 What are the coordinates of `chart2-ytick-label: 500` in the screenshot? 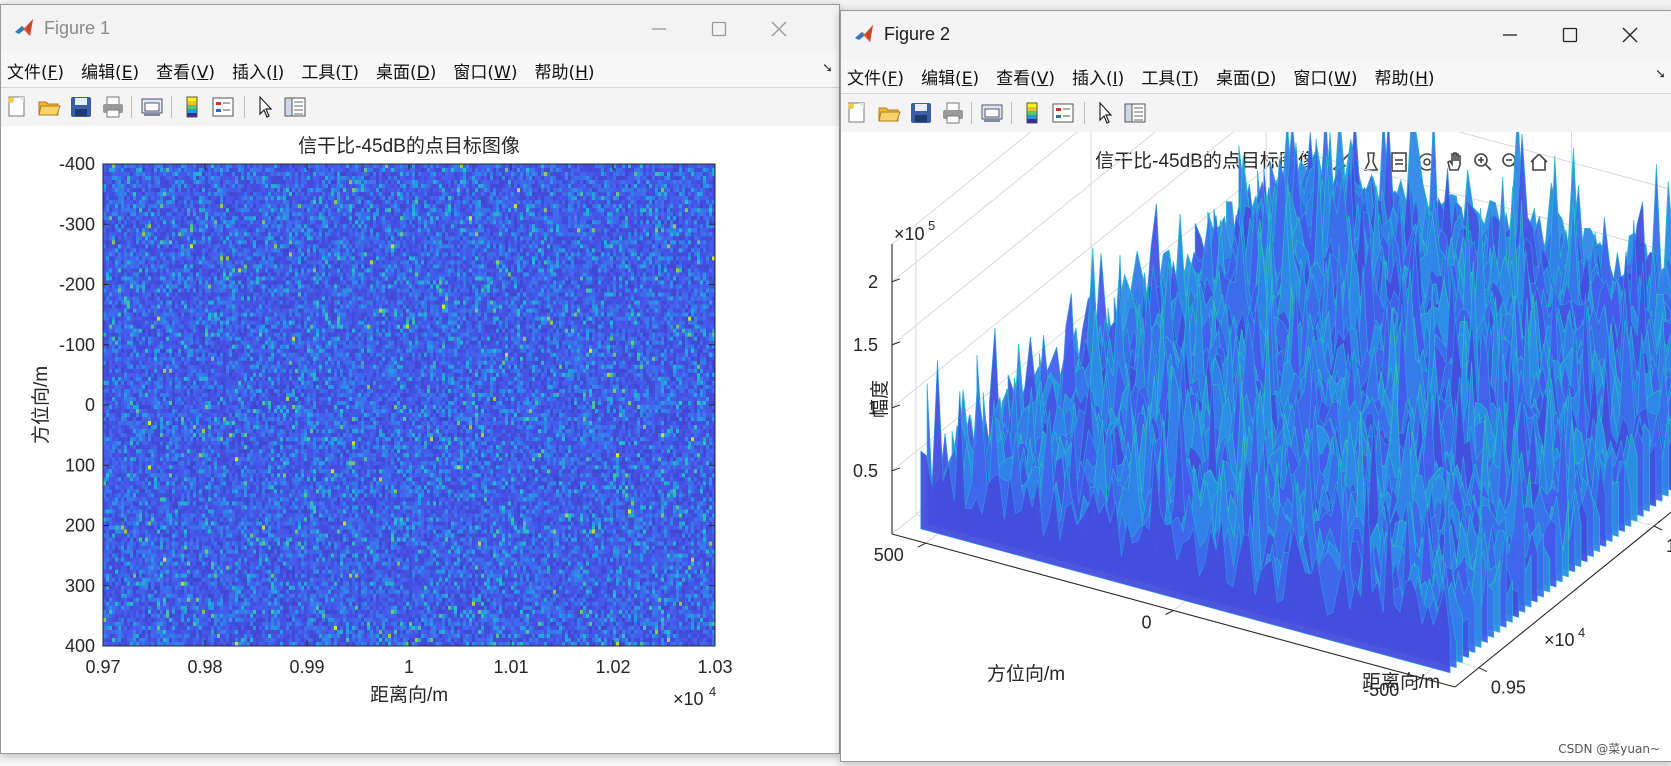 It's located at (889, 555).